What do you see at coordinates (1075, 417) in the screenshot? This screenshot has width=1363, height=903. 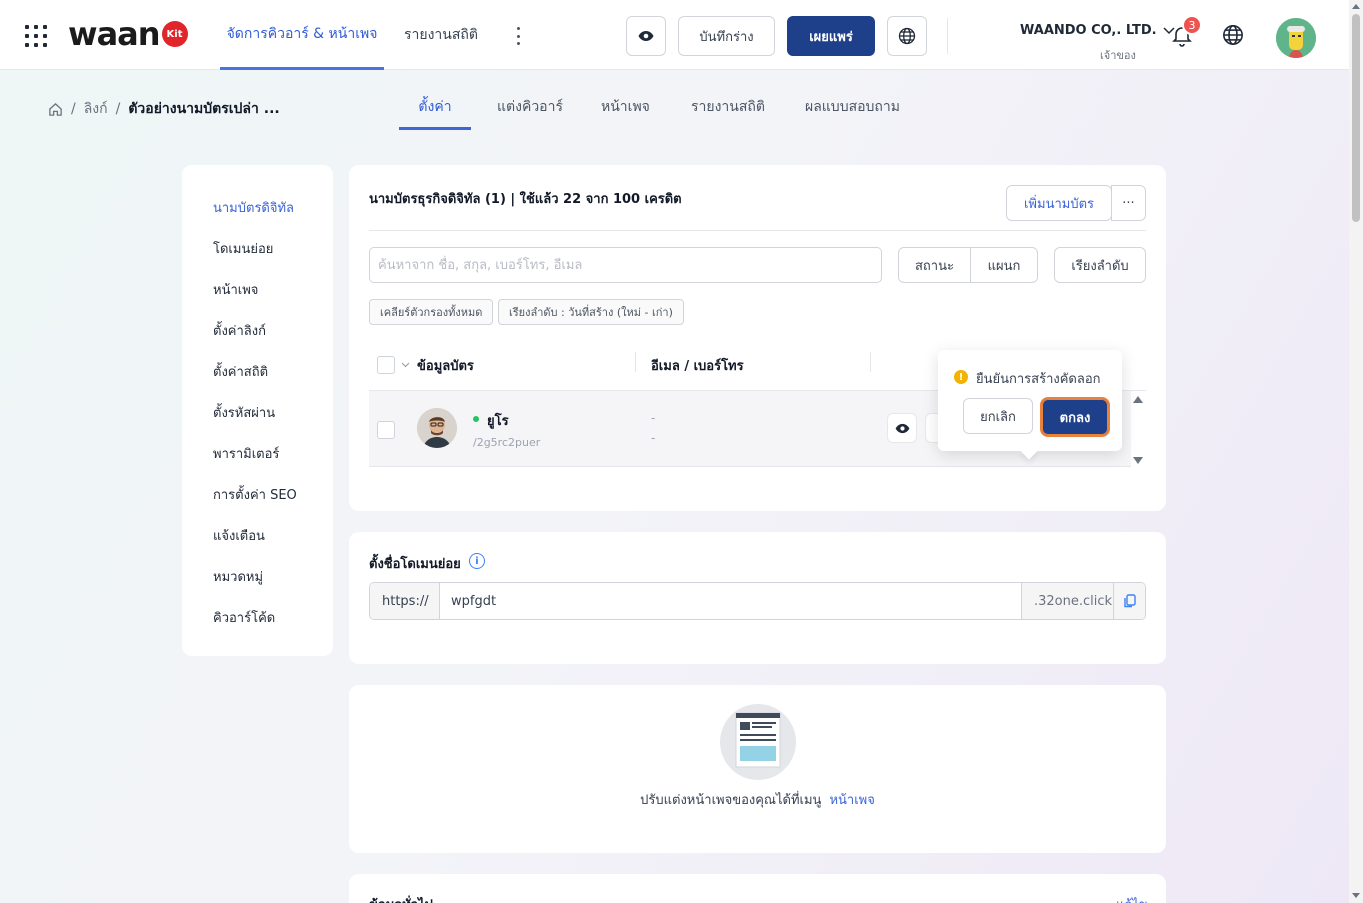 I see `confirm-button: ตกลง` at bounding box center [1075, 417].